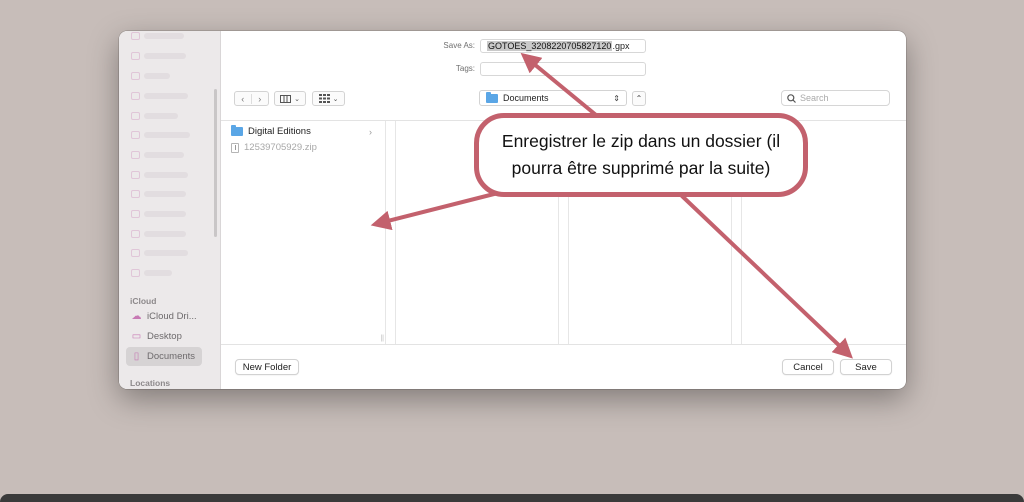  I want to click on save-as-field: GOTOES_3208220705827120 .gpx, so click(563, 46).